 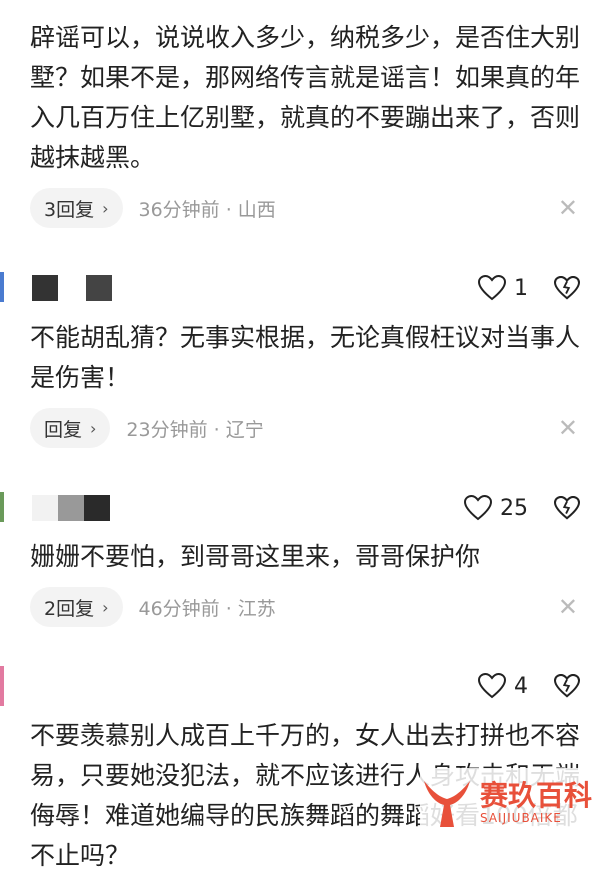 What do you see at coordinates (300, 686) in the screenshot?
I see `comment-header: 4` at bounding box center [300, 686].